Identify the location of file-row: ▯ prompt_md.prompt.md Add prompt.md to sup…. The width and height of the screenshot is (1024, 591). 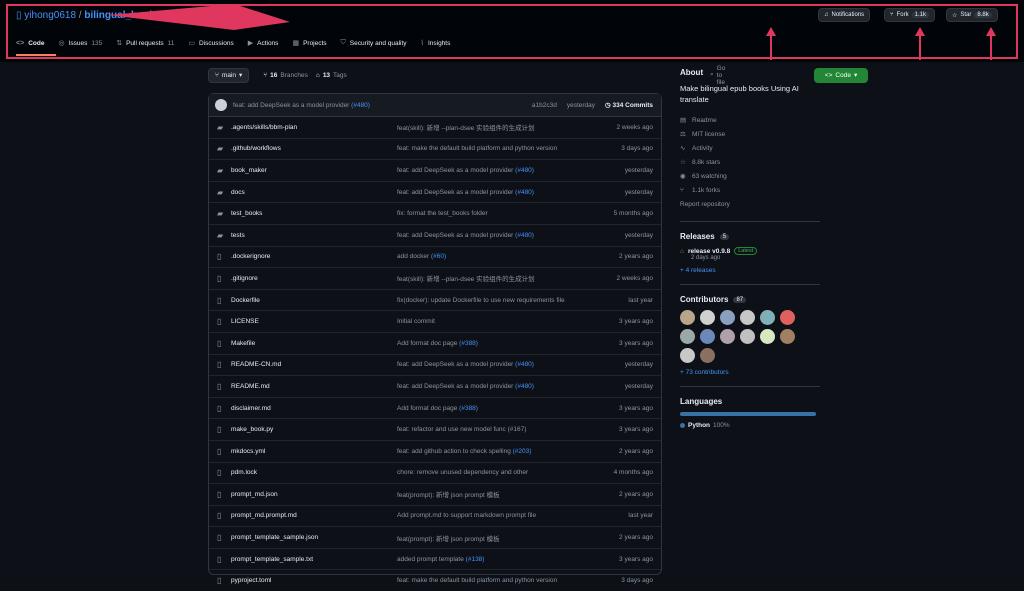
(435, 515).